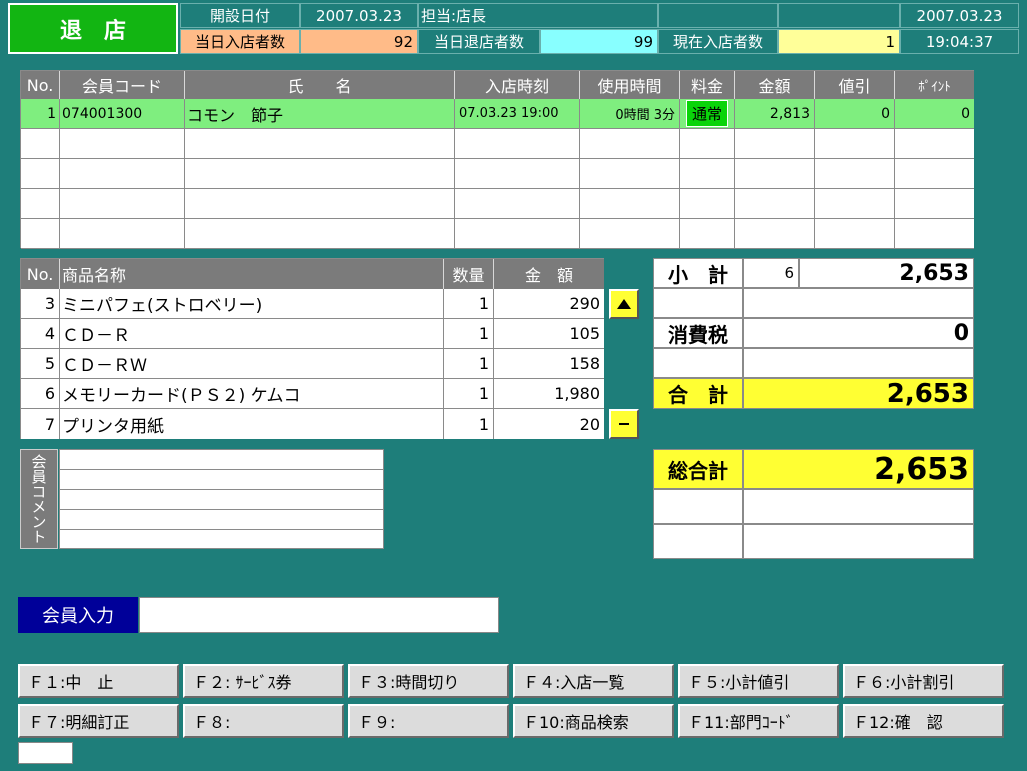 The height and width of the screenshot is (771, 1027). What do you see at coordinates (758, 721) in the screenshot?
I see `f11-department-code-button: Ｆ11:部門ｺｰﾄﾞ` at bounding box center [758, 721].